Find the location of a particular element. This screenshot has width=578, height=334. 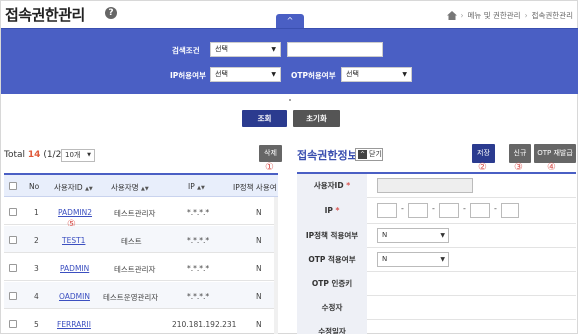

sort-icon: ▲▼ is located at coordinates (89, 189).